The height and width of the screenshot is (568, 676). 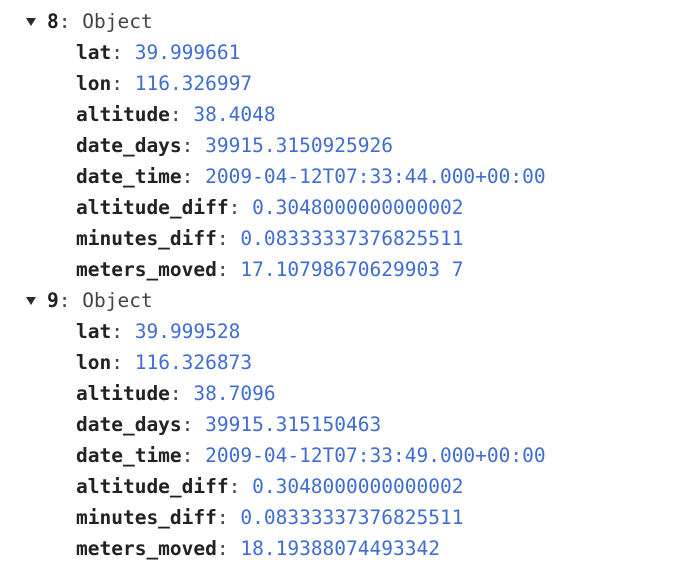 I want to click on property-row: date_time: 2009-04-12T07:33:49.000+00:00, so click(x=338, y=455).